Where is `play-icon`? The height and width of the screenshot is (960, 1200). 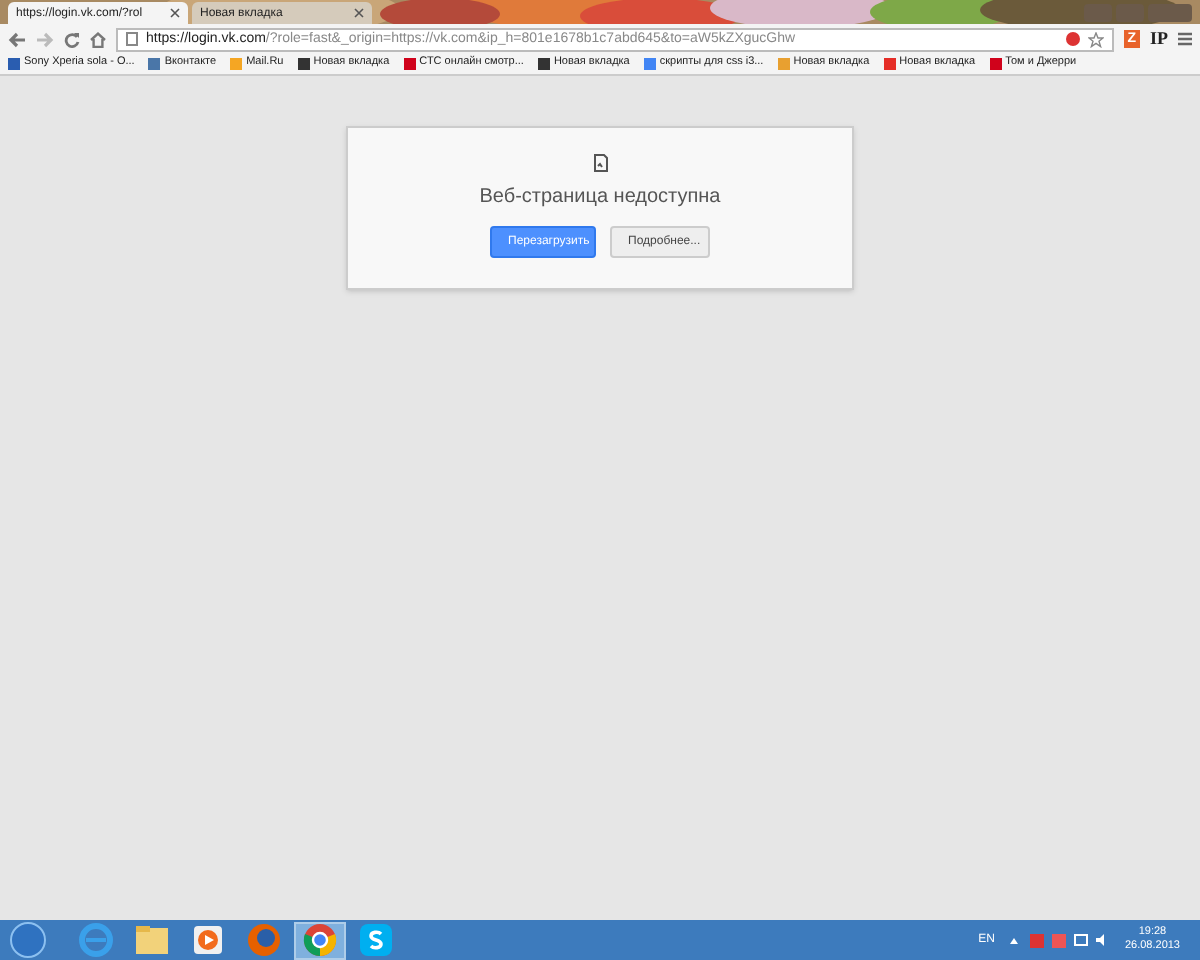
play-icon is located at coordinates (208, 940).